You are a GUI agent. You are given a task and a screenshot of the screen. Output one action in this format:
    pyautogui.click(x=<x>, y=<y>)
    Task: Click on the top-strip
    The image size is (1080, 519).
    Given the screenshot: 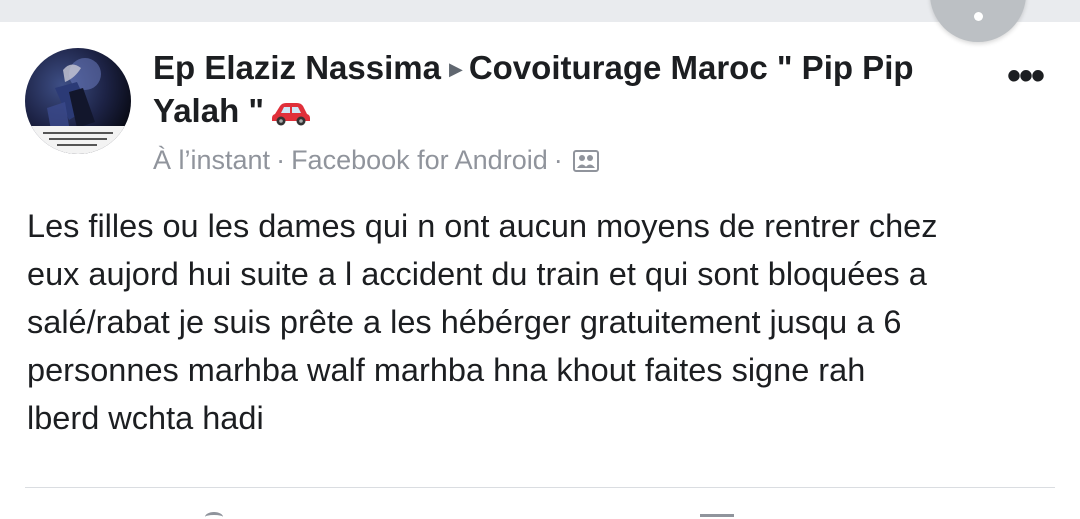 What is the action you would take?
    pyautogui.click(x=540, y=11)
    